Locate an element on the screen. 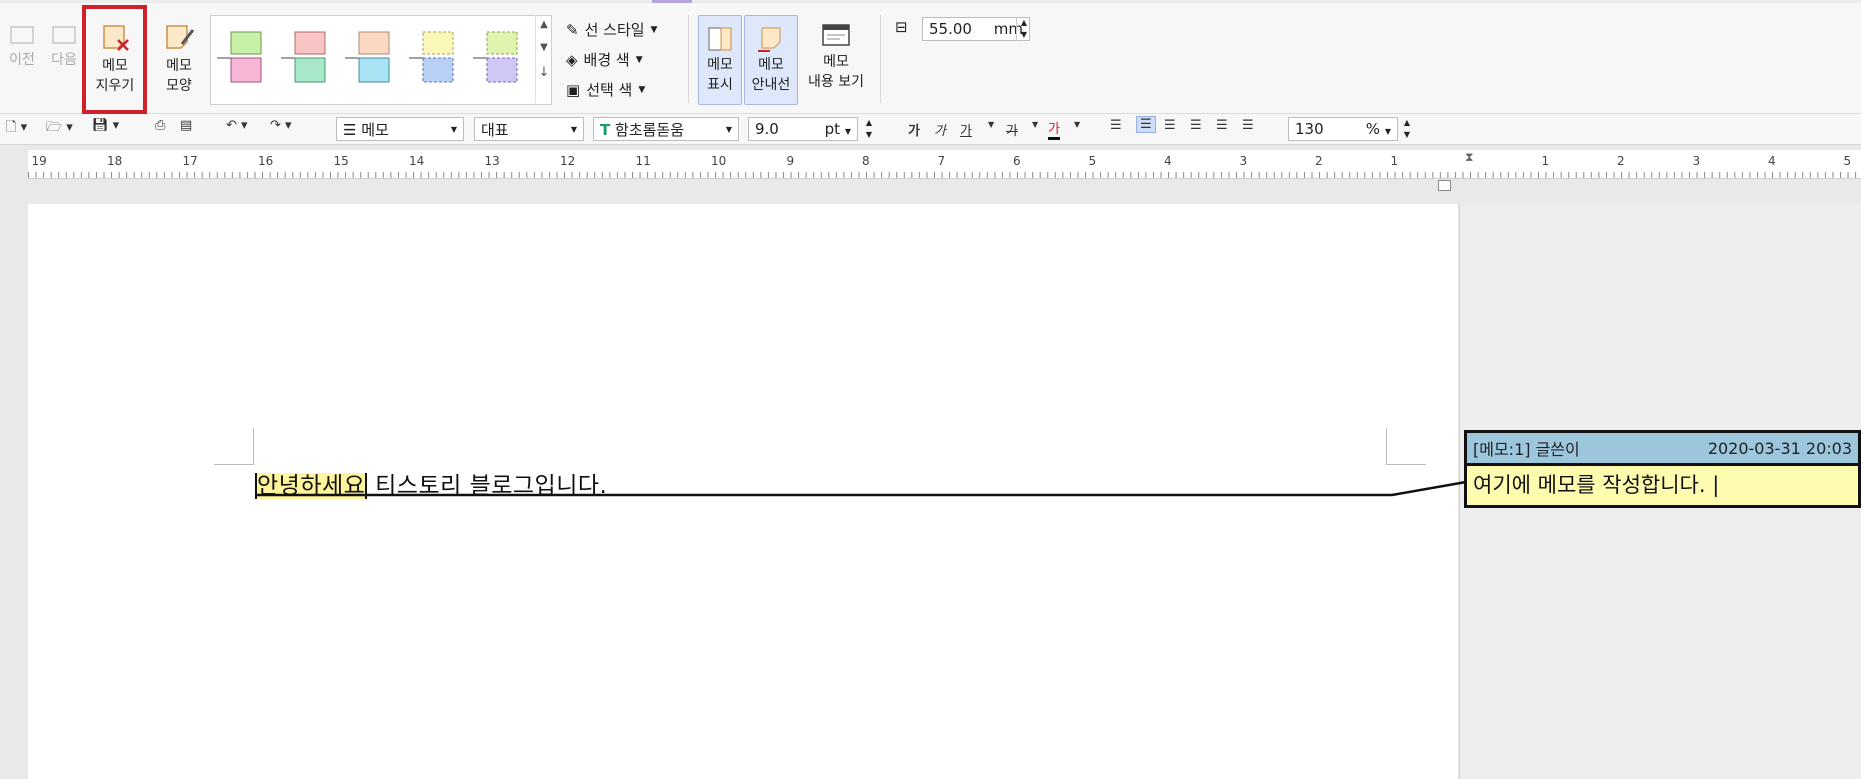 This screenshot has width=1861, height=779. memo-date: 2020-03-31 20:03 is located at coordinates (1779, 448).